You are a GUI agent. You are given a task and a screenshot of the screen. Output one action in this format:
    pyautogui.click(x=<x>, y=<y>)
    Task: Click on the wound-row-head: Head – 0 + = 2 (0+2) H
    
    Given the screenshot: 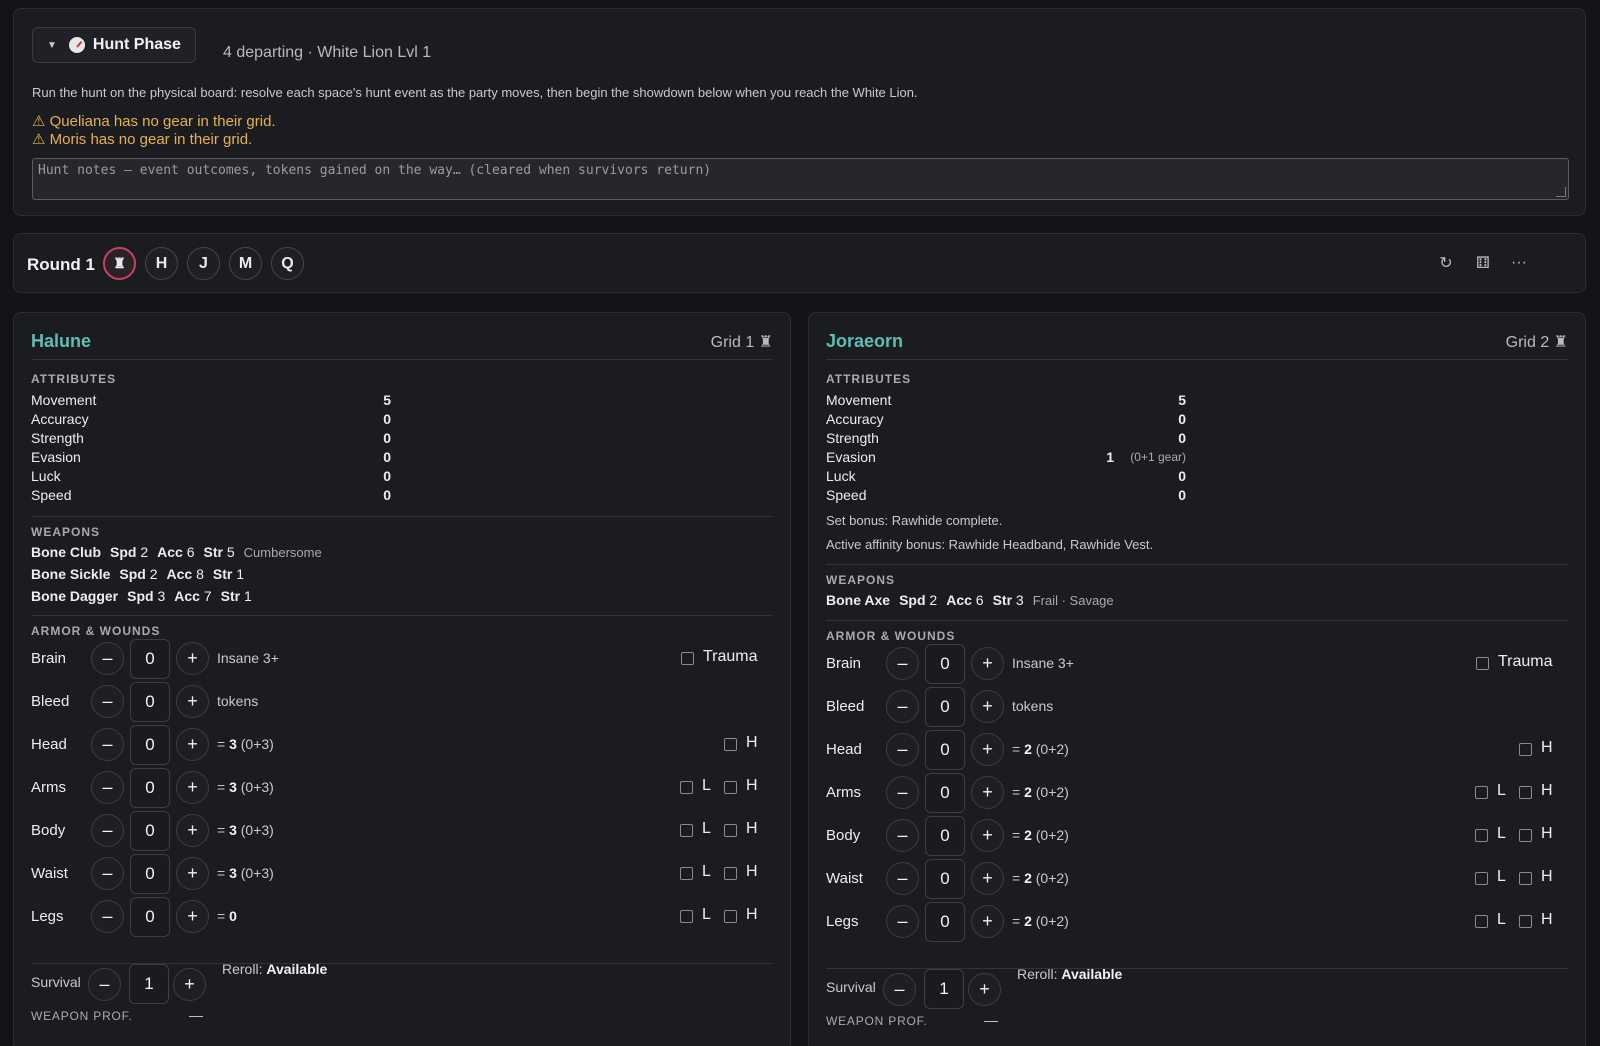 What is the action you would take?
    pyautogui.click(x=1197, y=750)
    